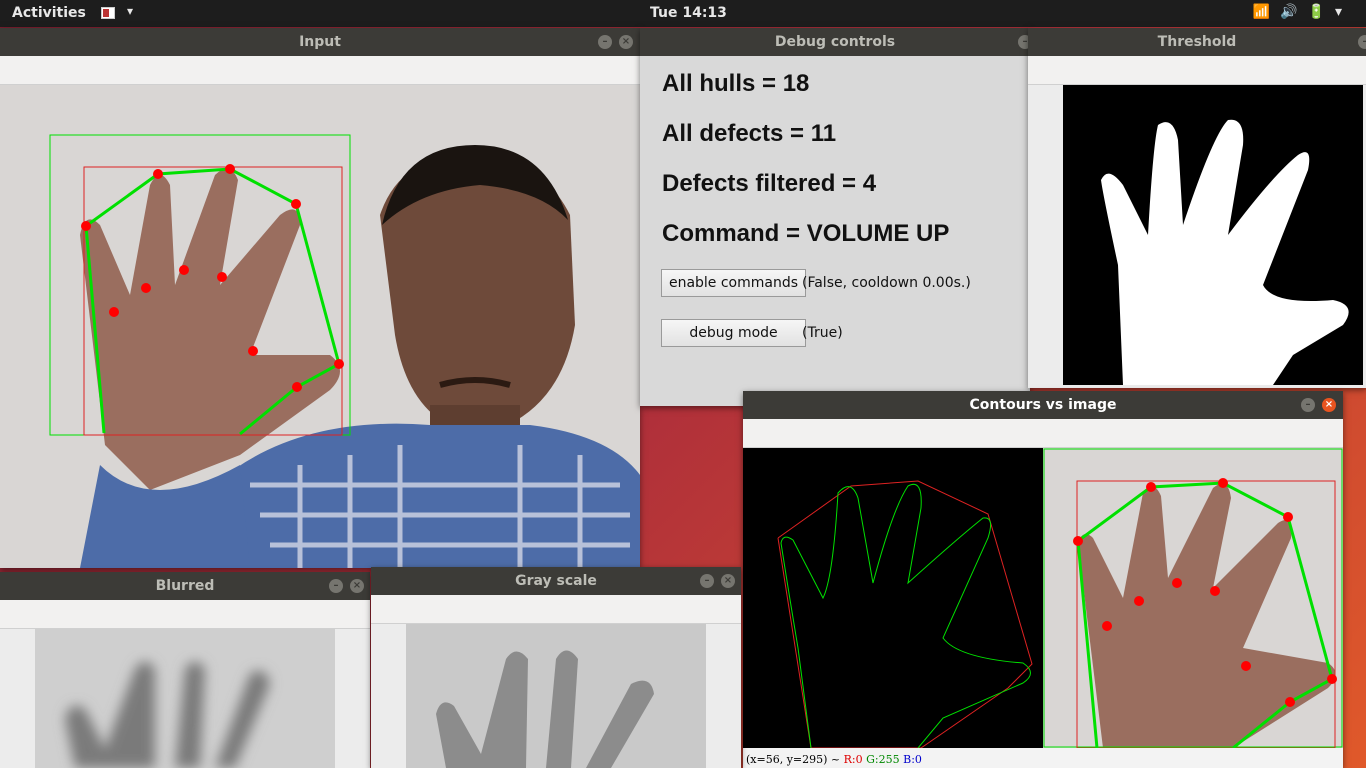 This screenshot has height=768, width=1366. I want to click on gray-window: Gray scale – ×, so click(556, 667).